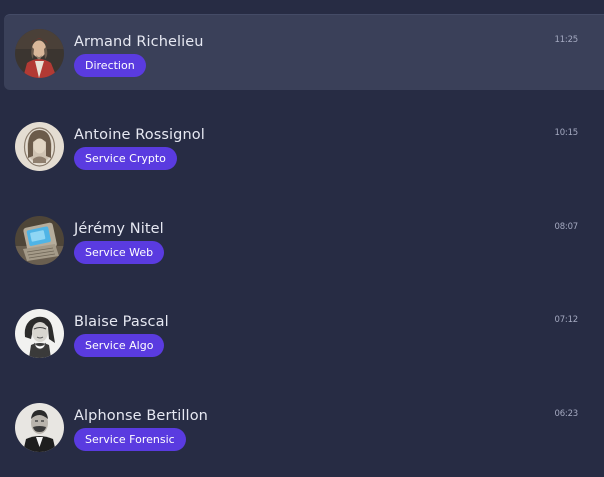 This screenshot has width=604, height=477. I want to click on service-badge: Service Web, so click(119, 252).